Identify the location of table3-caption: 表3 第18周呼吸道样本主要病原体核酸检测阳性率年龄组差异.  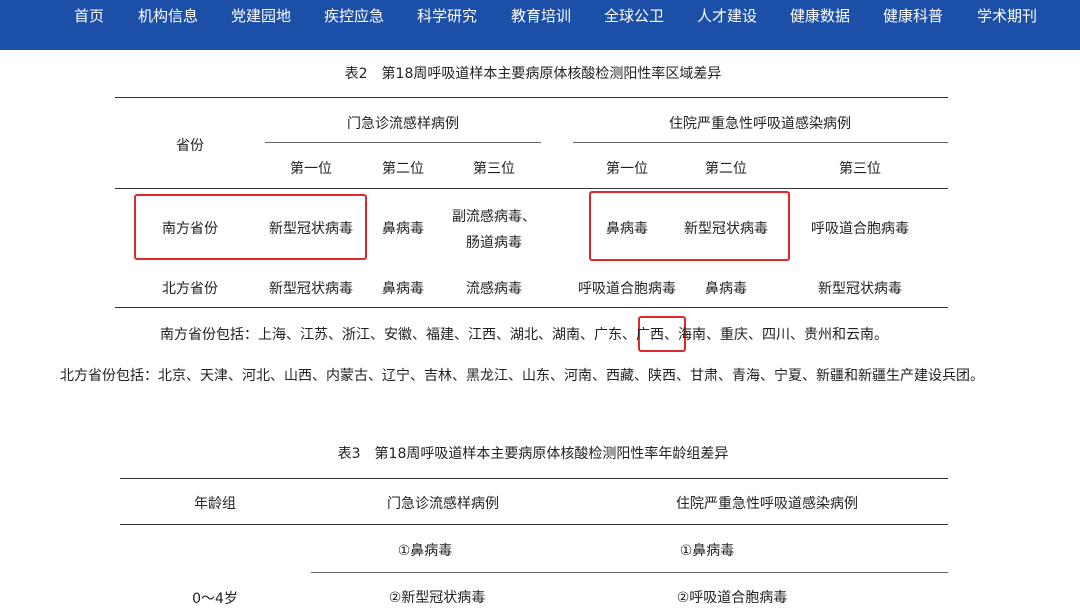
(533, 454).